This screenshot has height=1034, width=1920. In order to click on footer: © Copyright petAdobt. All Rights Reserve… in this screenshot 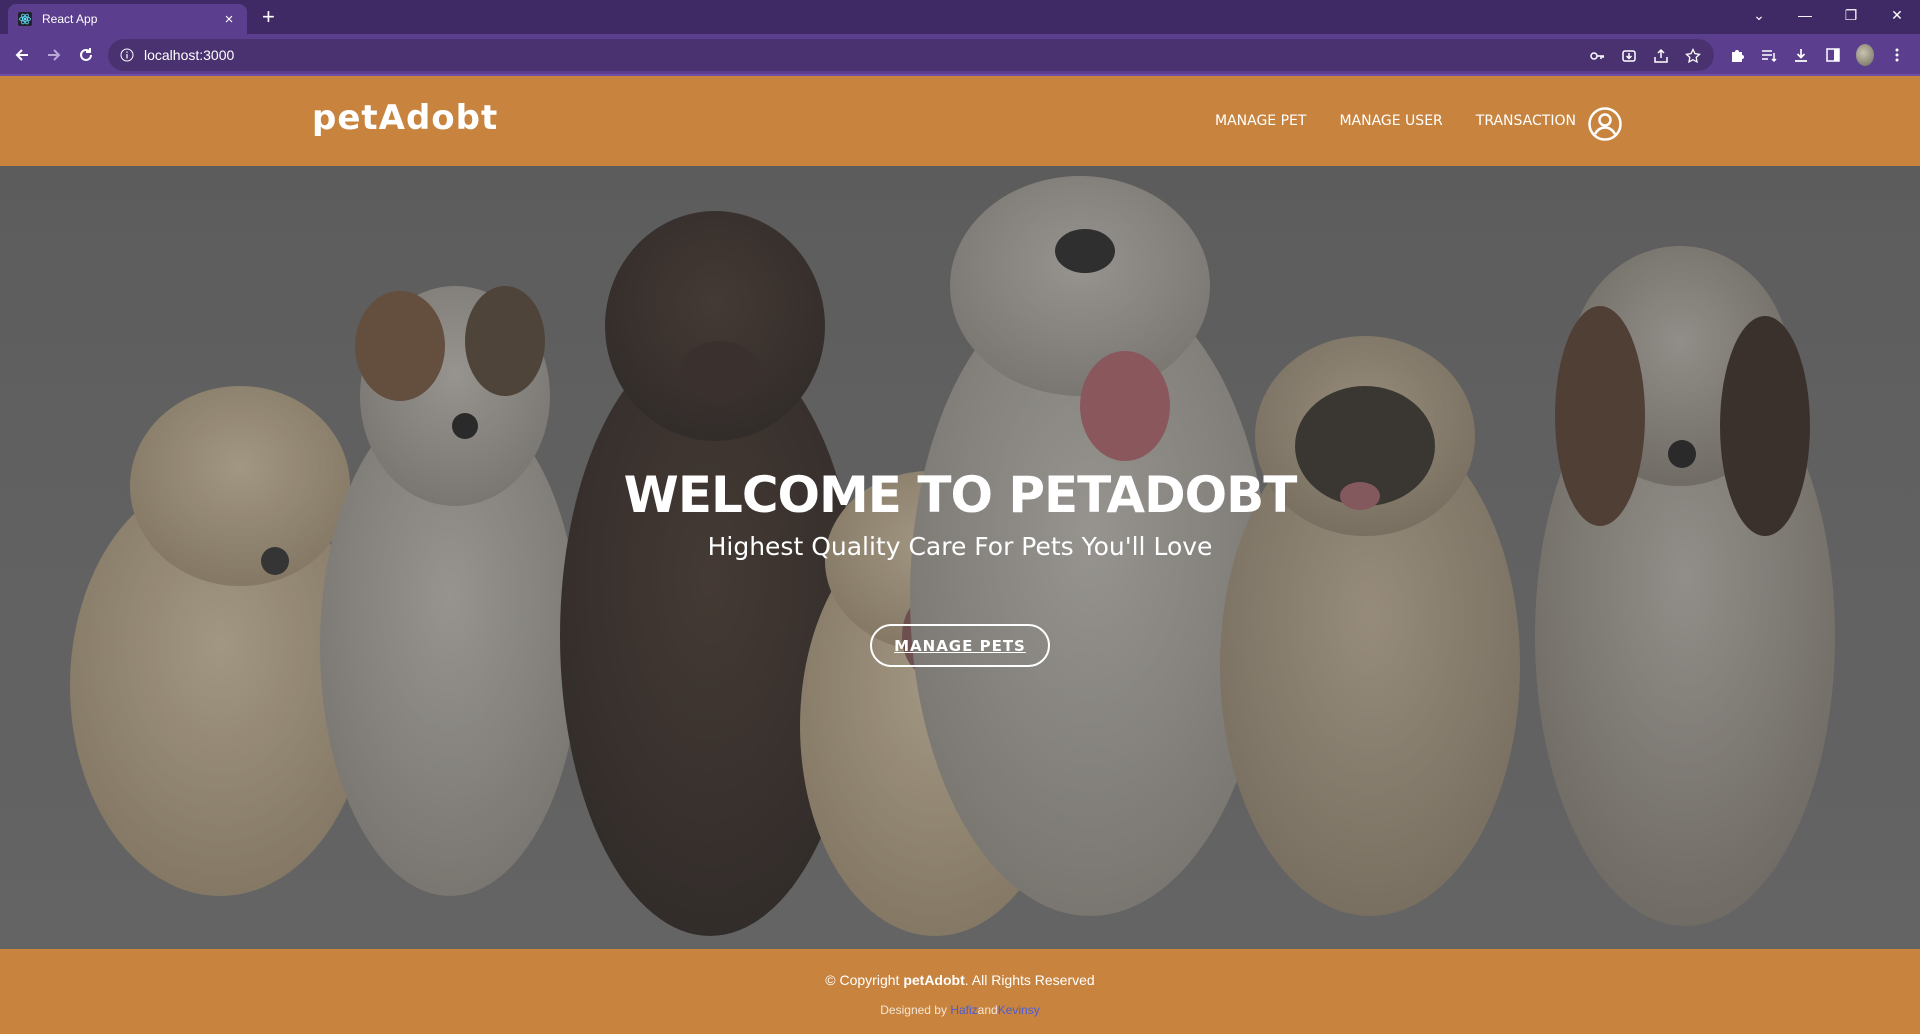, I will do `click(960, 991)`.